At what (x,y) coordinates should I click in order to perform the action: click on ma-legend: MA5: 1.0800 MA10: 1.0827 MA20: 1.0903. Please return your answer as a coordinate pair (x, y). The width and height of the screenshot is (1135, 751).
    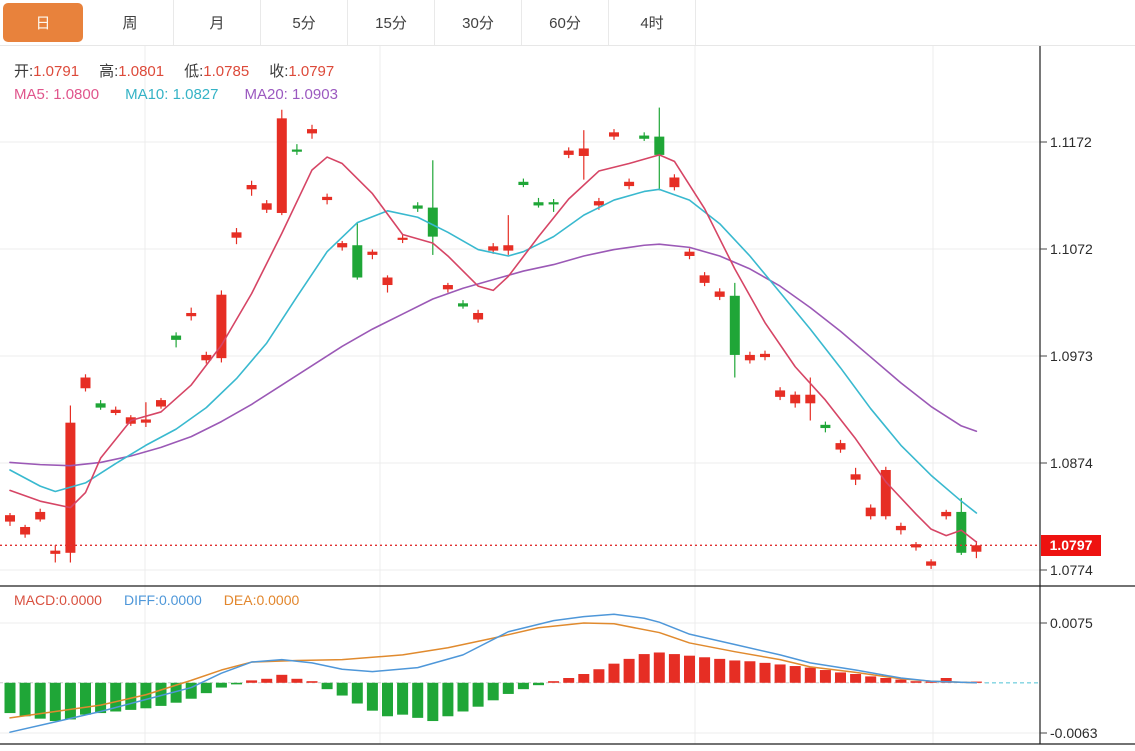
    Looking at the image, I should click on (176, 94).